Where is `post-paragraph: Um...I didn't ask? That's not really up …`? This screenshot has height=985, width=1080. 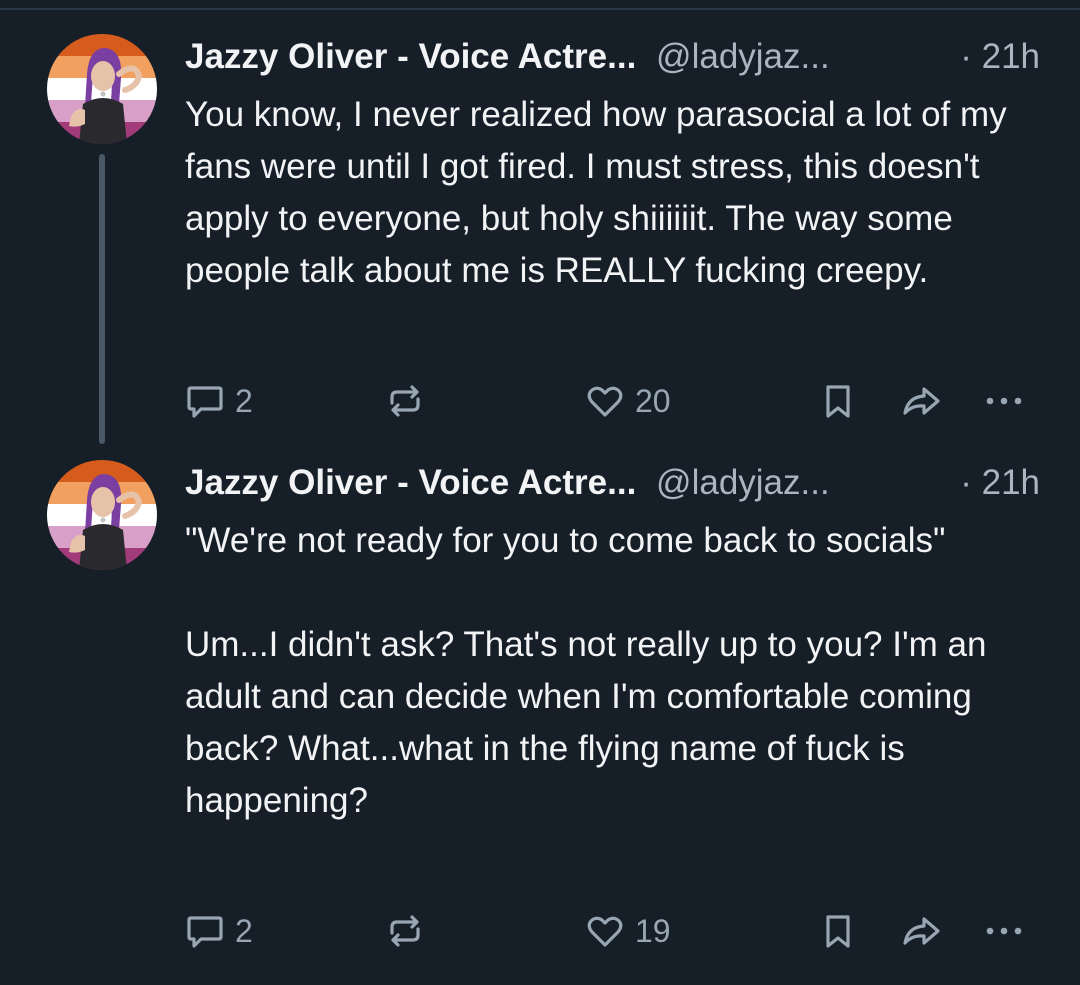 post-paragraph: Um...I didn't ask? That's not really up … is located at coordinates (586, 722).